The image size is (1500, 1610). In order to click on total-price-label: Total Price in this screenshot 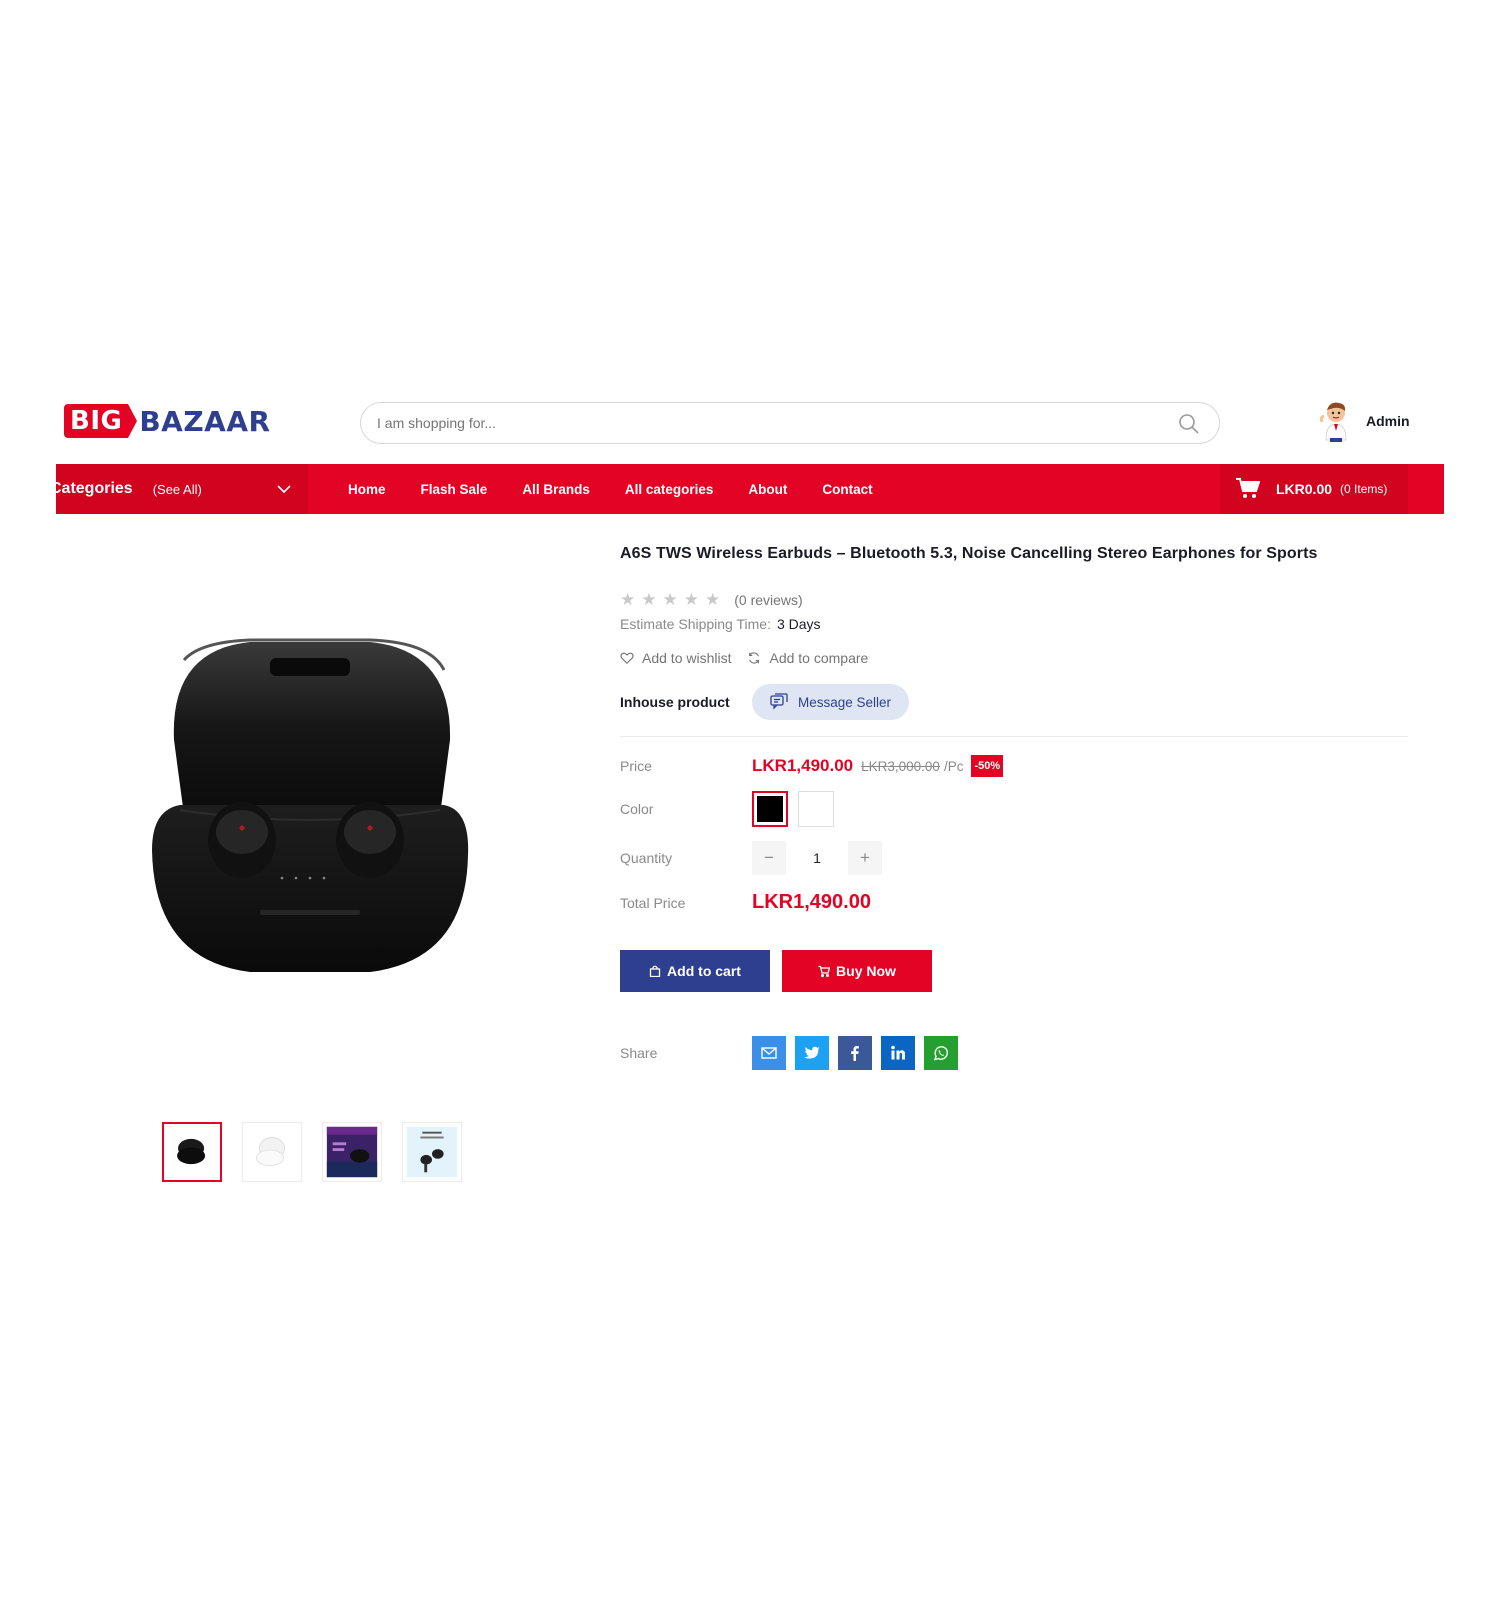, I will do `click(653, 902)`.